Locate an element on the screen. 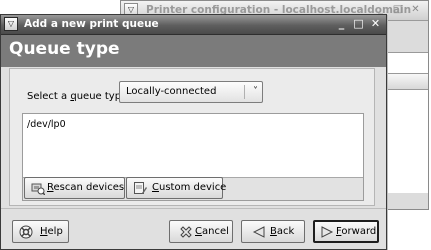 The height and width of the screenshot is (250, 431). forward-label: Forward is located at coordinates (356, 231).